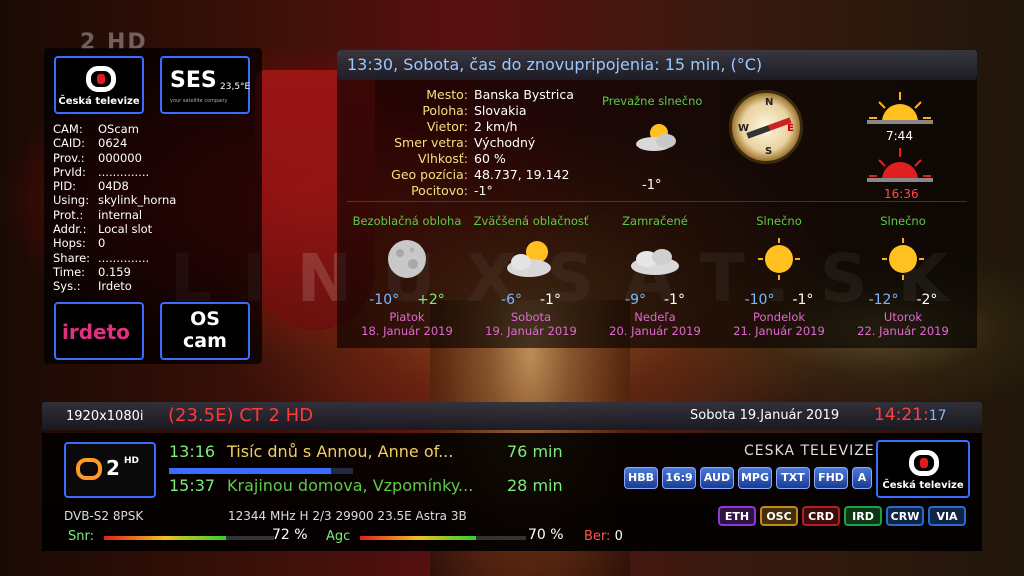 This screenshot has height=576, width=1024. What do you see at coordinates (407, 317) in the screenshot?
I see `forecast-day-name: Piatok` at bounding box center [407, 317].